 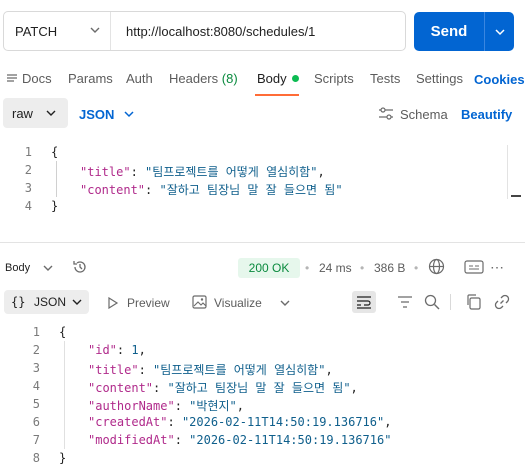 I want to click on line-number: 7, so click(x=36, y=440).